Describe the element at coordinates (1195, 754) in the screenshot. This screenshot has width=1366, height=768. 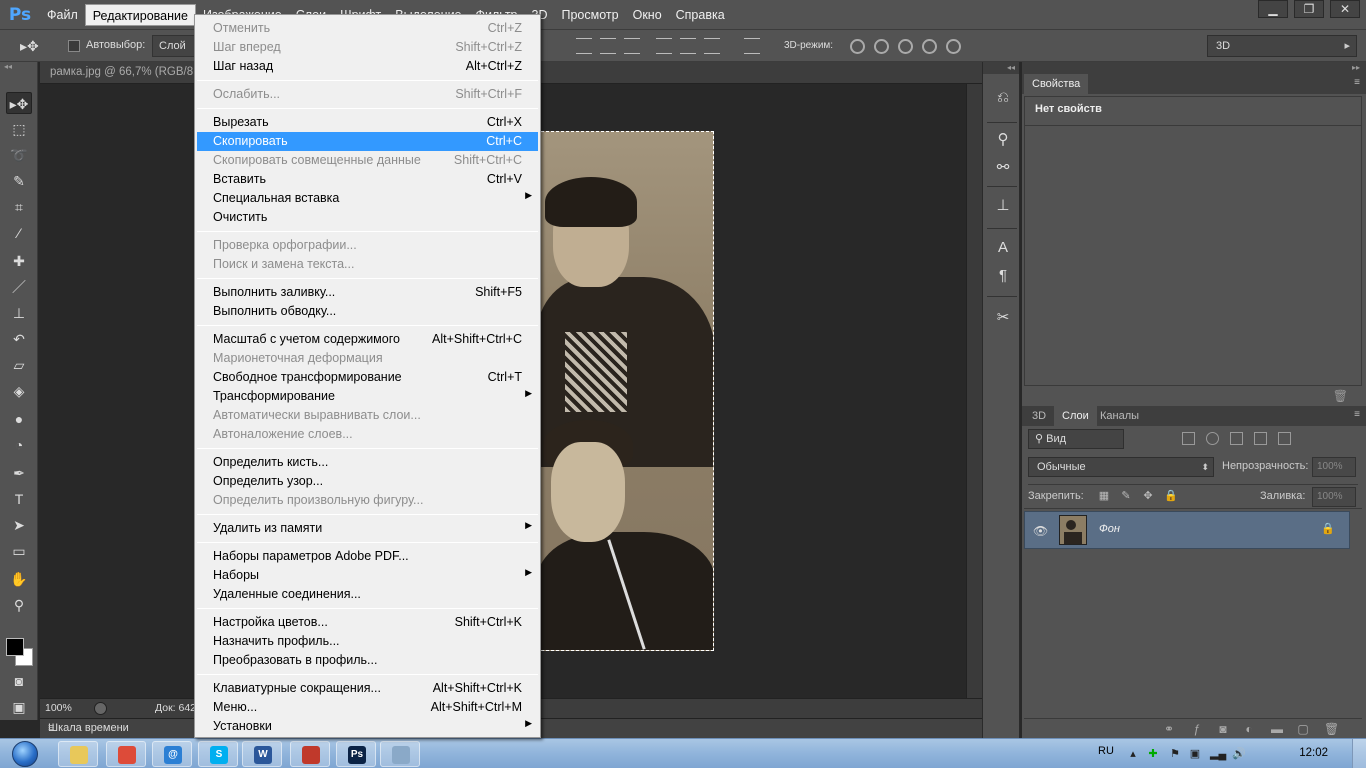
I see `device-icon: ▣` at that location.